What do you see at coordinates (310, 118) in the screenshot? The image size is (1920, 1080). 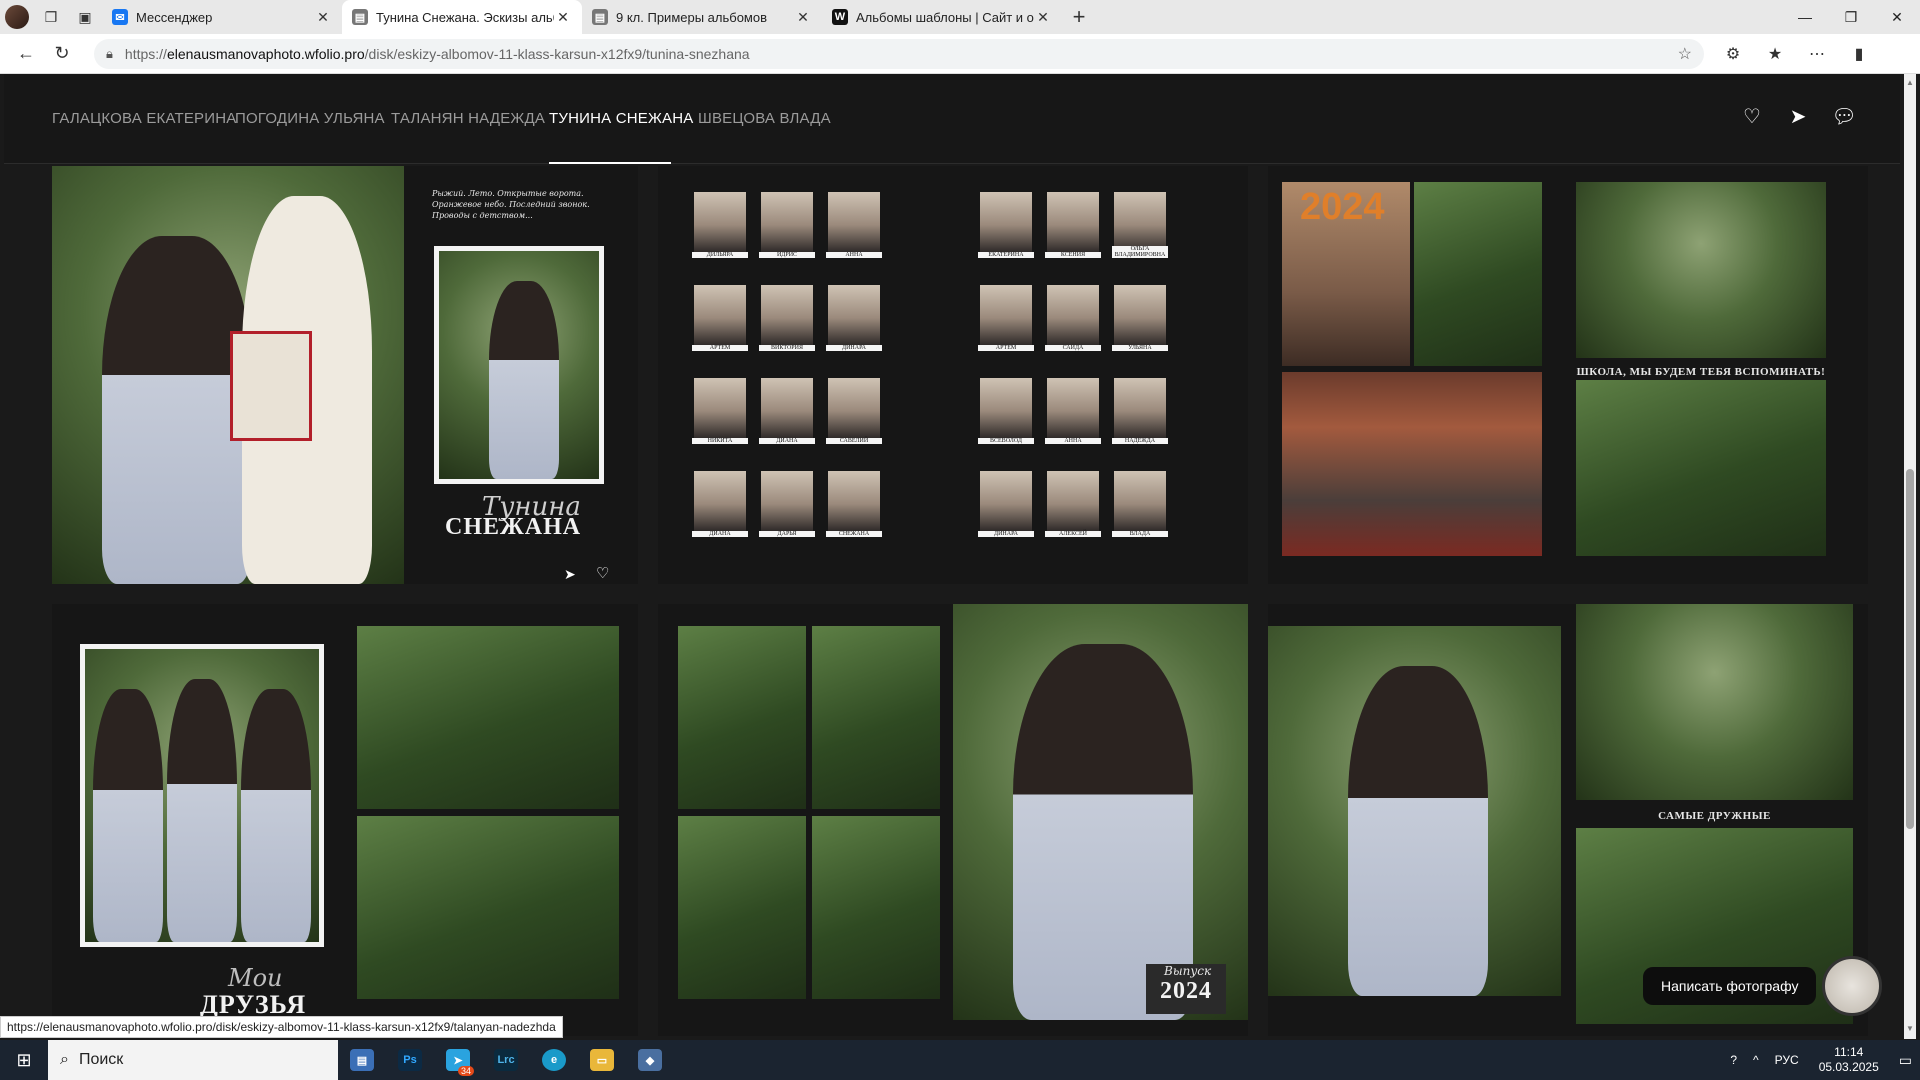 I see `nav-item-pogodina: ПОГОДИНА УЛЬЯНА` at bounding box center [310, 118].